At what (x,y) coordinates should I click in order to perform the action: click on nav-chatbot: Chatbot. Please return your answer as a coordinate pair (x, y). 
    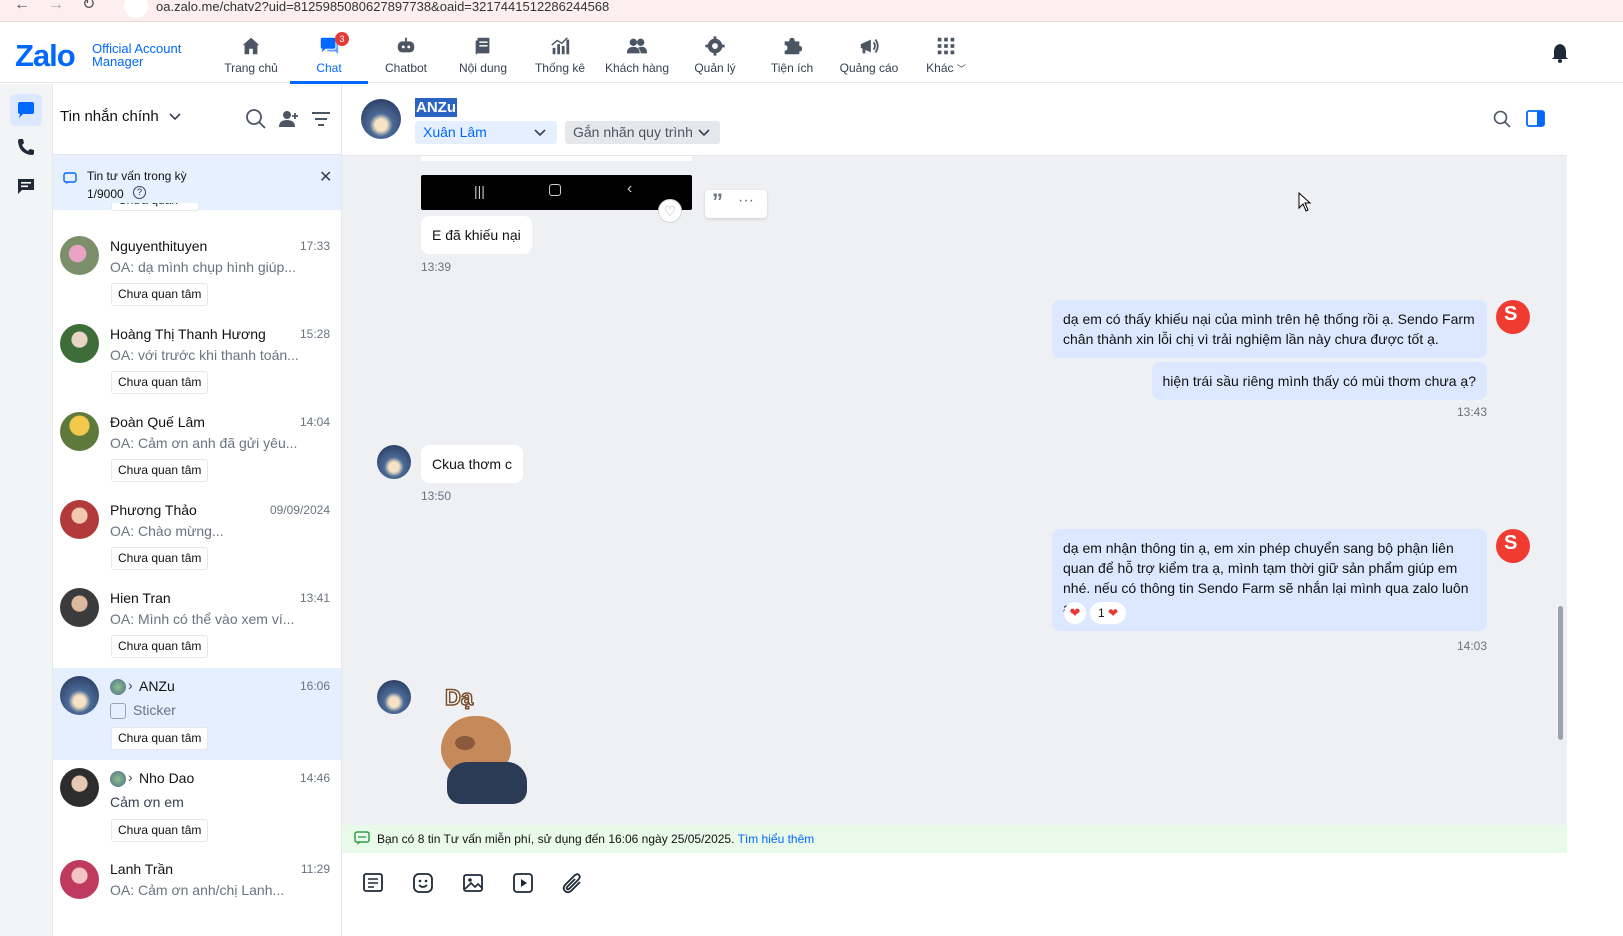
    Looking at the image, I should click on (406, 56).